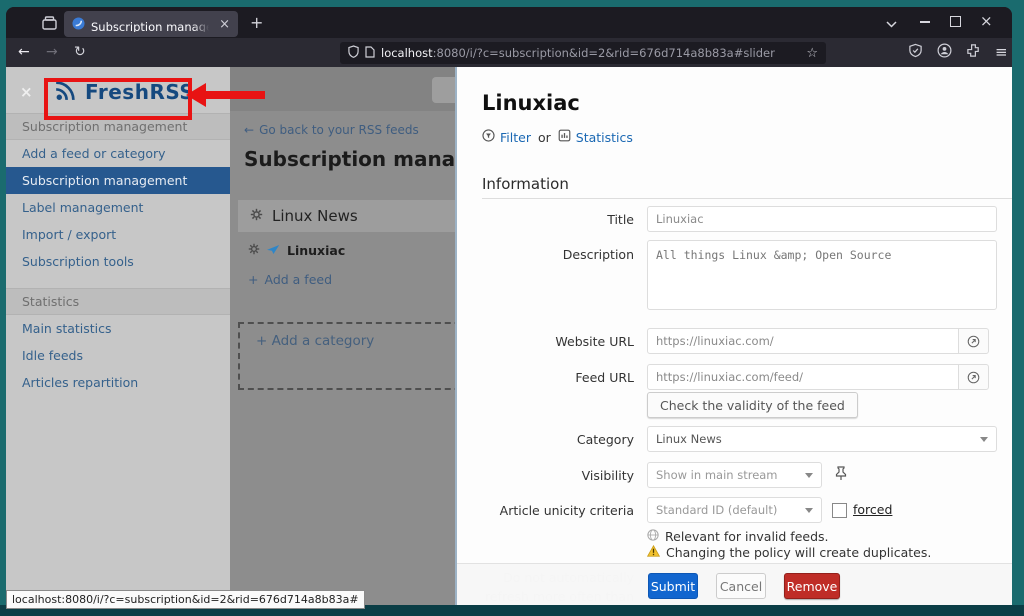 The width and height of the screenshot is (1024, 616). What do you see at coordinates (841, 475) in the screenshot?
I see `pin-icon` at bounding box center [841, 475].